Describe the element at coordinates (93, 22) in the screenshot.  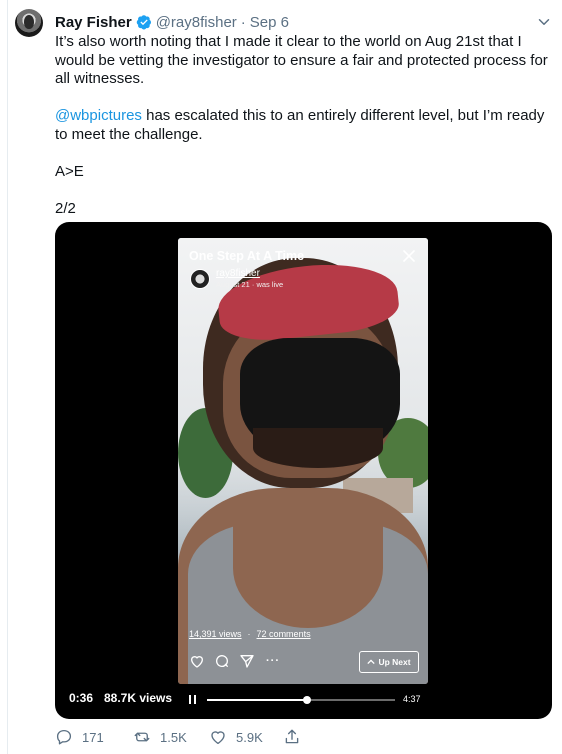
I see `author-name: Ray Fisher` at that location.